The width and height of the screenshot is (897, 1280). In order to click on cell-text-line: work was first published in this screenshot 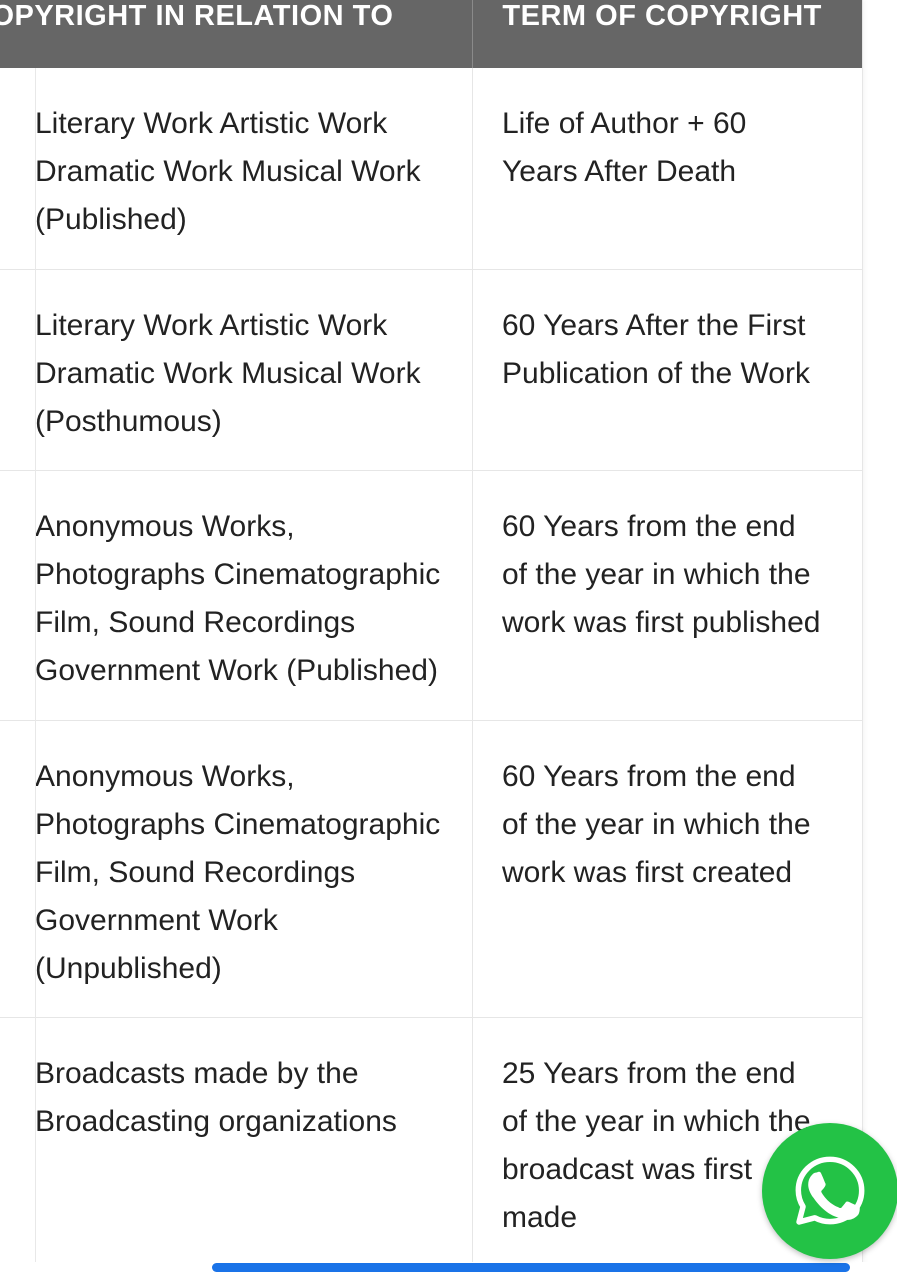, I will do `click(661, 622)`.